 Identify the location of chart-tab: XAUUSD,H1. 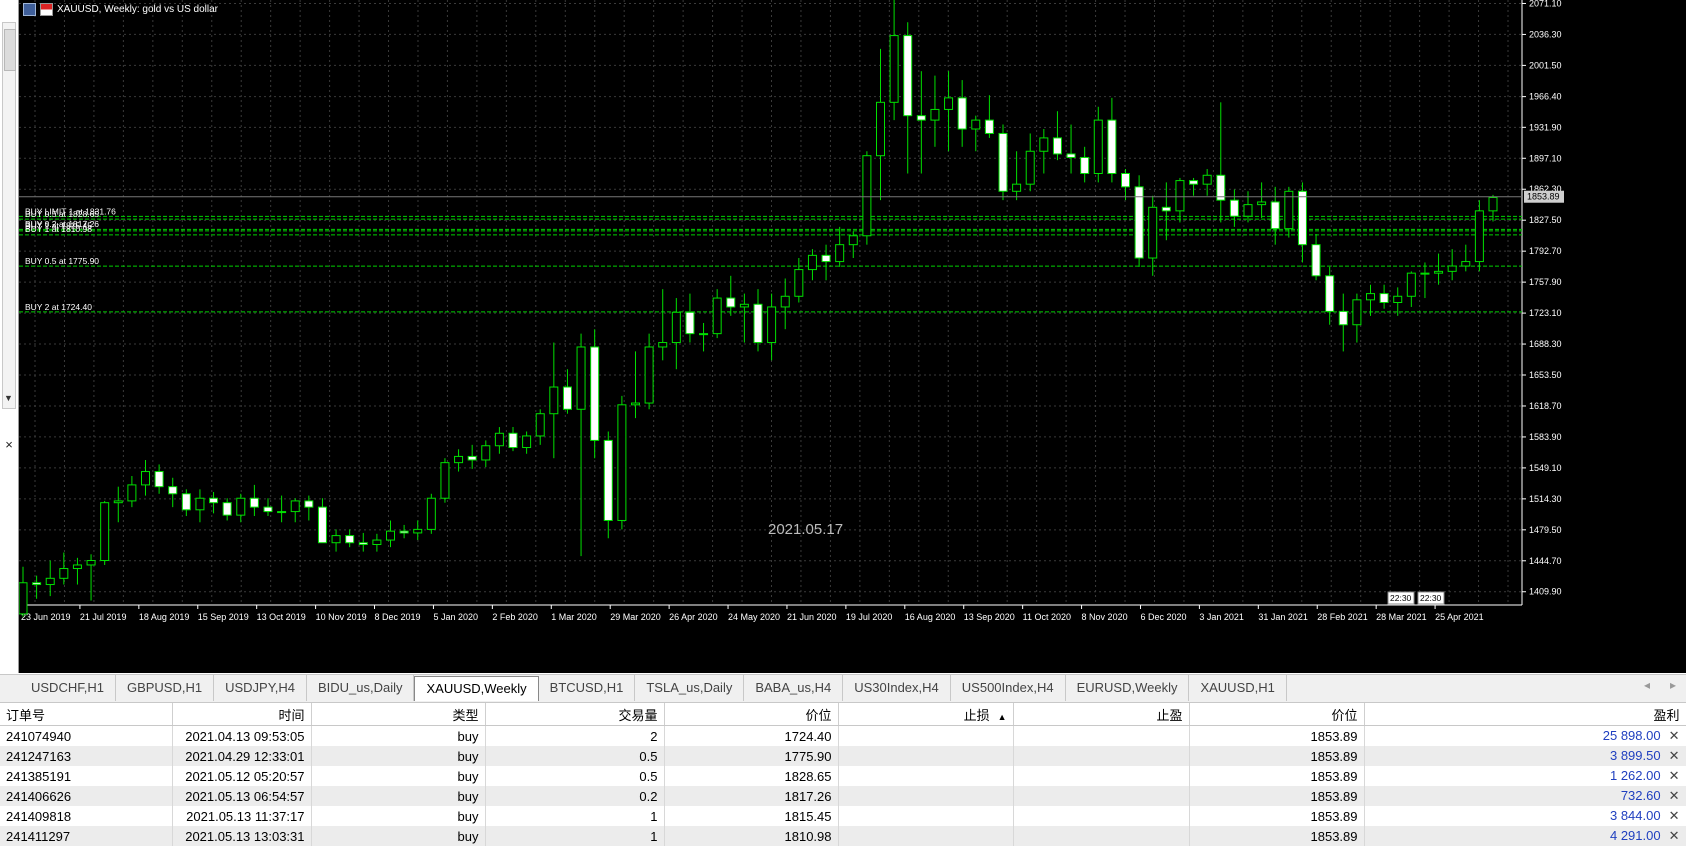
(1238, 688).